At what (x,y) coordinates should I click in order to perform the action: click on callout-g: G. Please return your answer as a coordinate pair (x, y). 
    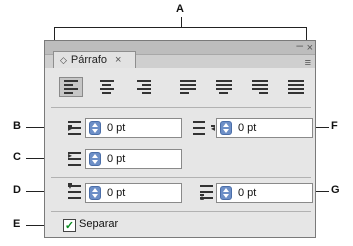
    Looking at the image, I should click on (335, 190).